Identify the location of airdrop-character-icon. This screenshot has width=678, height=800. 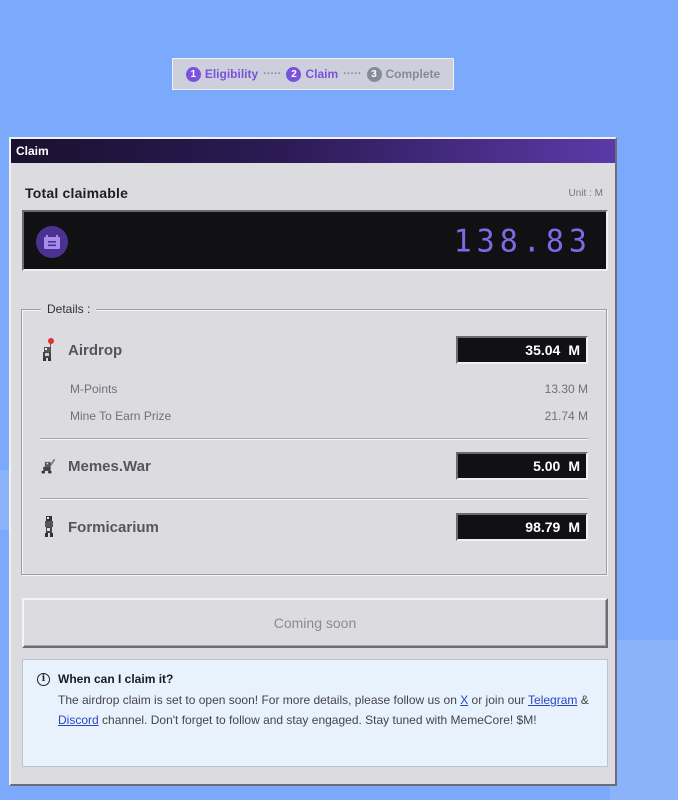
(49, 349).